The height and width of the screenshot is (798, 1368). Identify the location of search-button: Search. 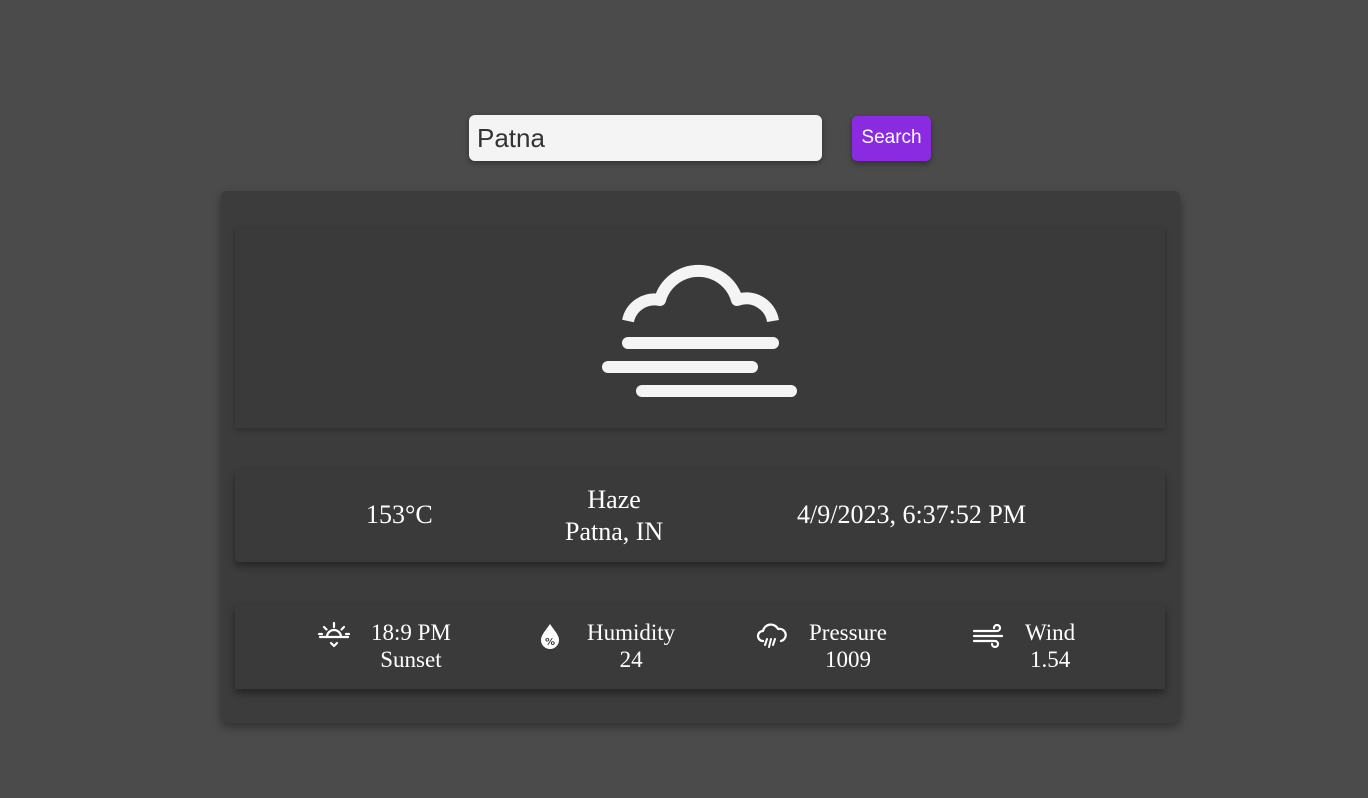
(891, 138).